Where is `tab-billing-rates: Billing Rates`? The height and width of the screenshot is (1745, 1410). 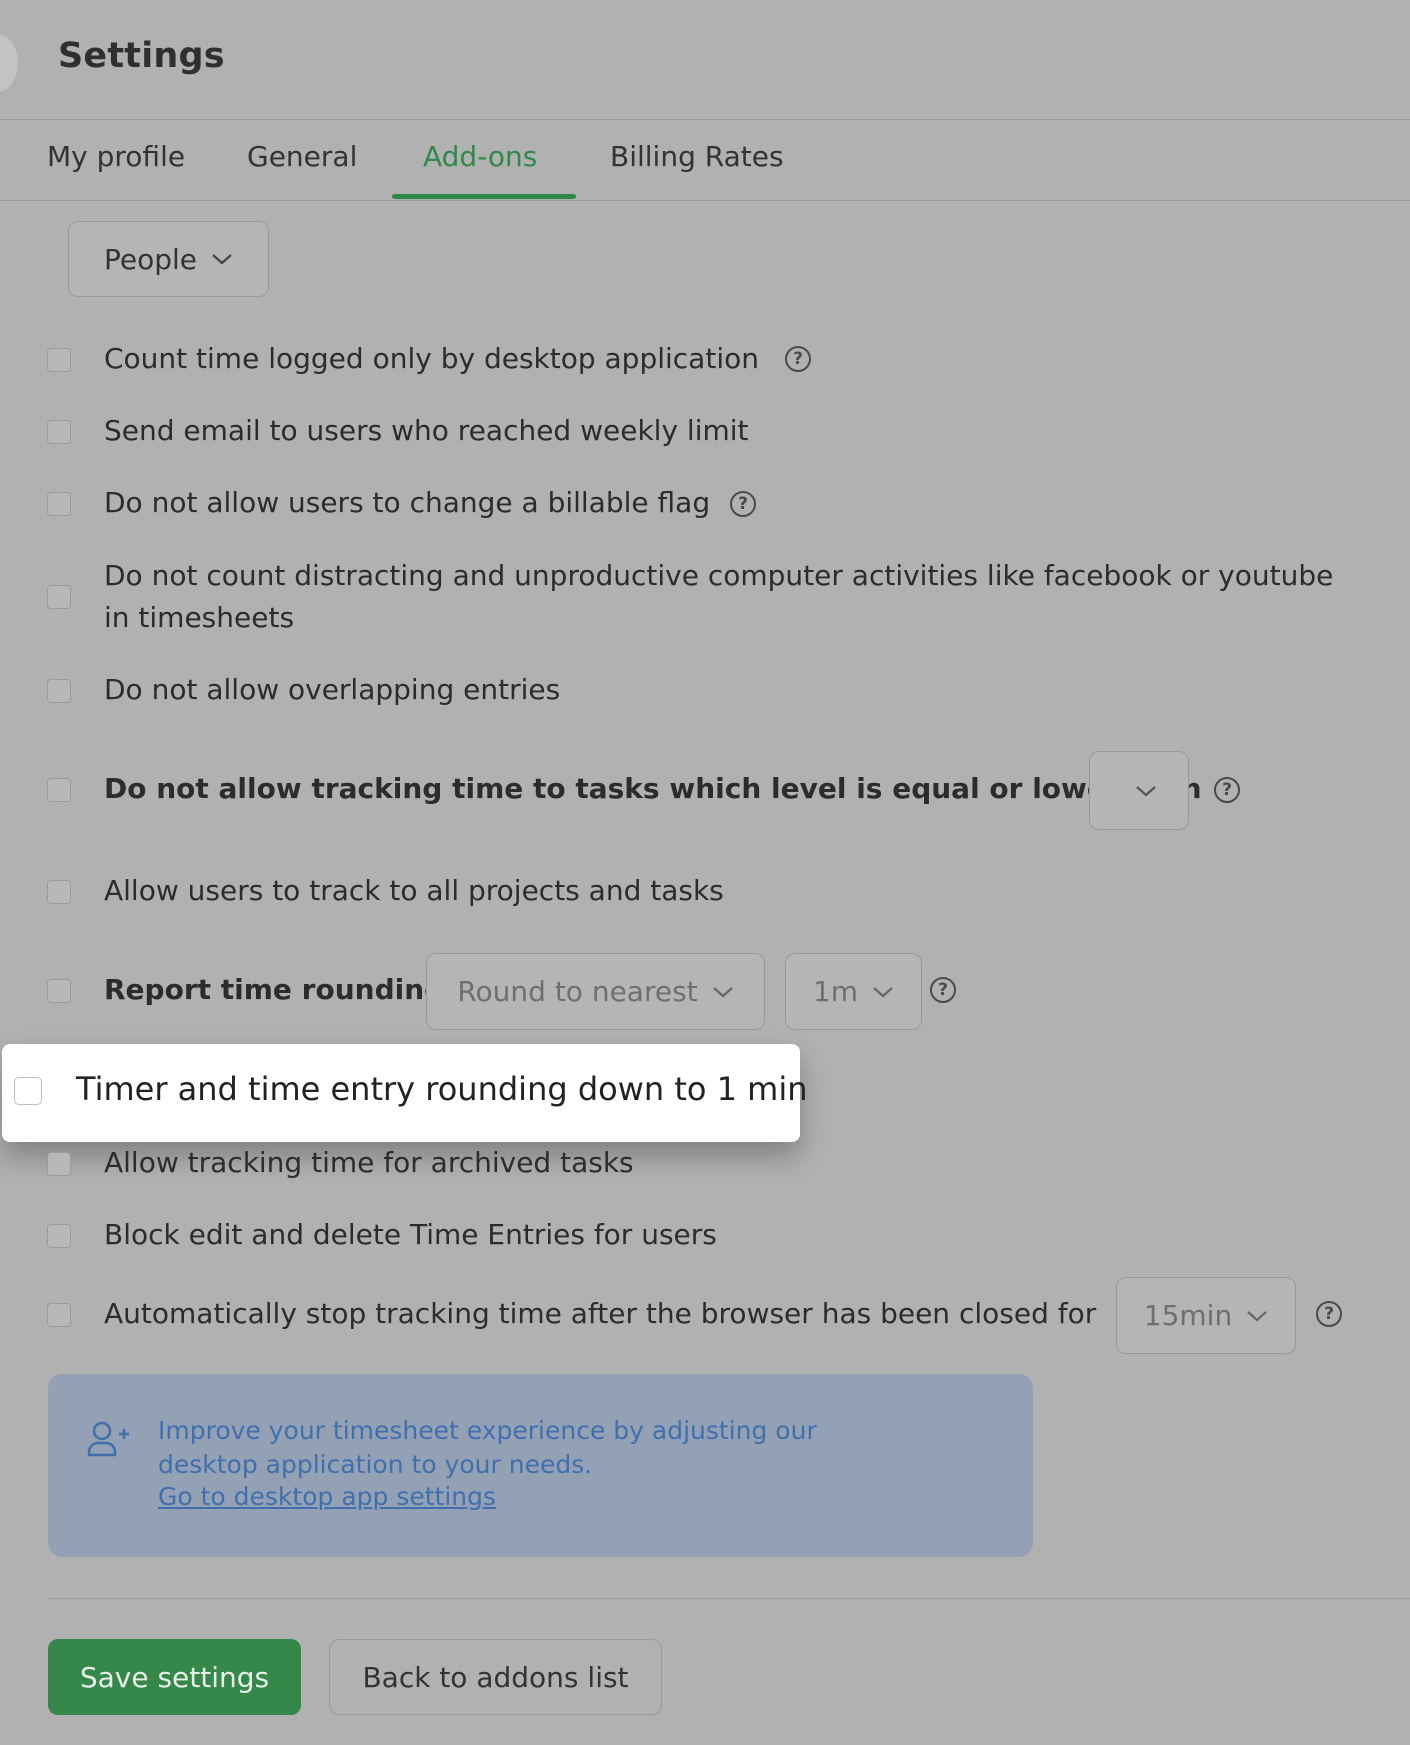
tab-billing-rates: Billing Rates is located at coordinates (697, 156).